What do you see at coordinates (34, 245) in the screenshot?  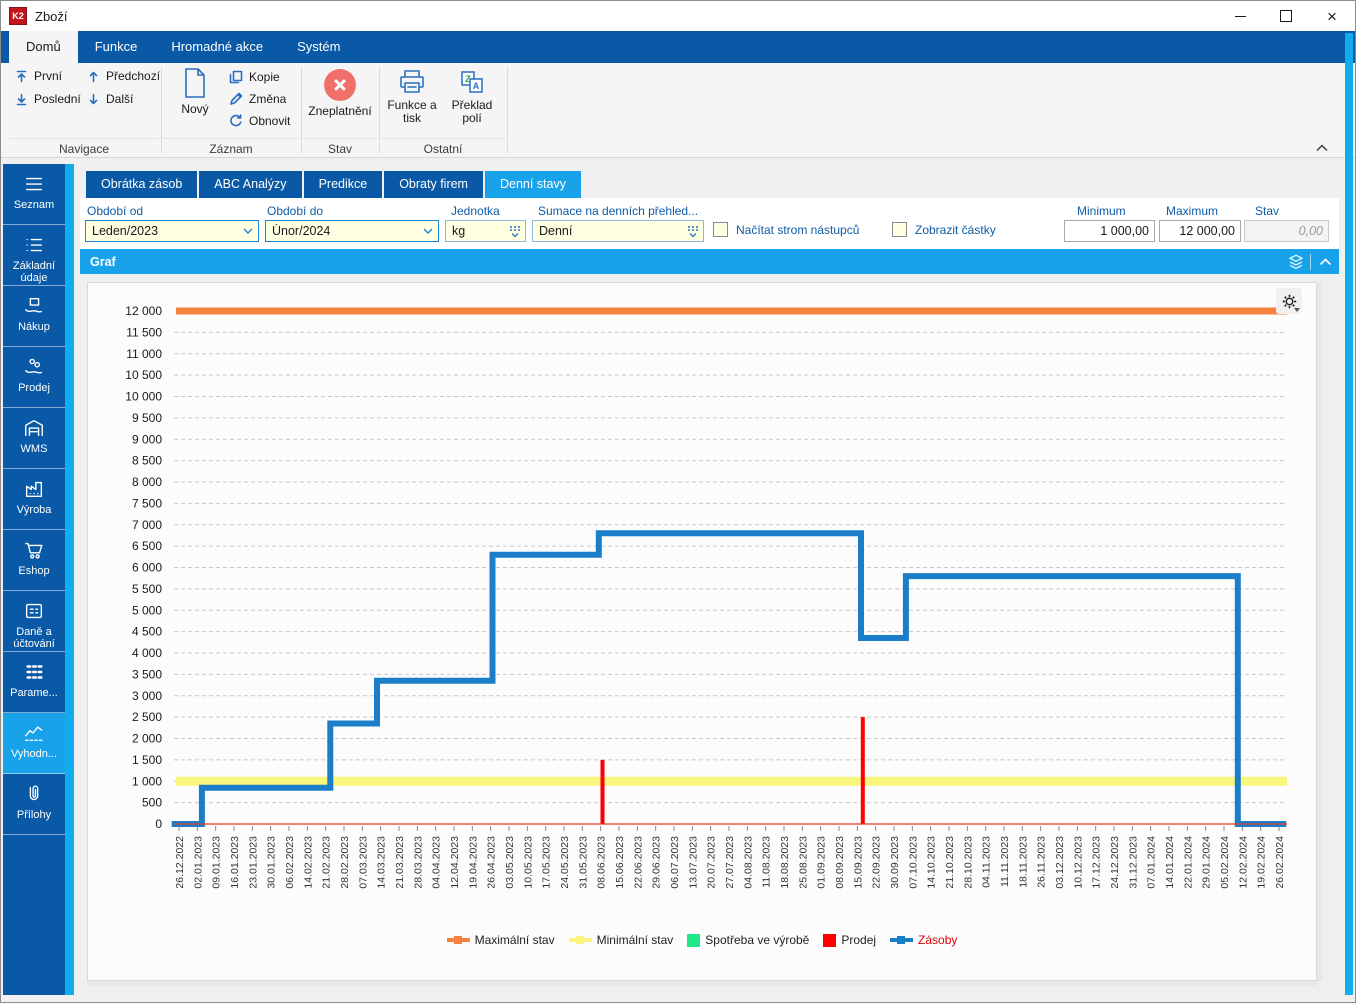 I see `list-icon` at bounding box center [34, 245].